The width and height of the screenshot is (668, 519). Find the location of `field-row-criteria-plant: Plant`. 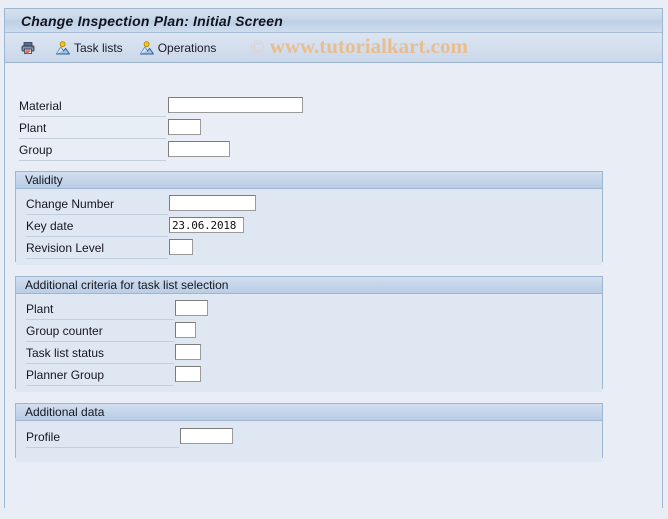

field-row-criteria-plant: Plant is located at coordinates (309, 309).